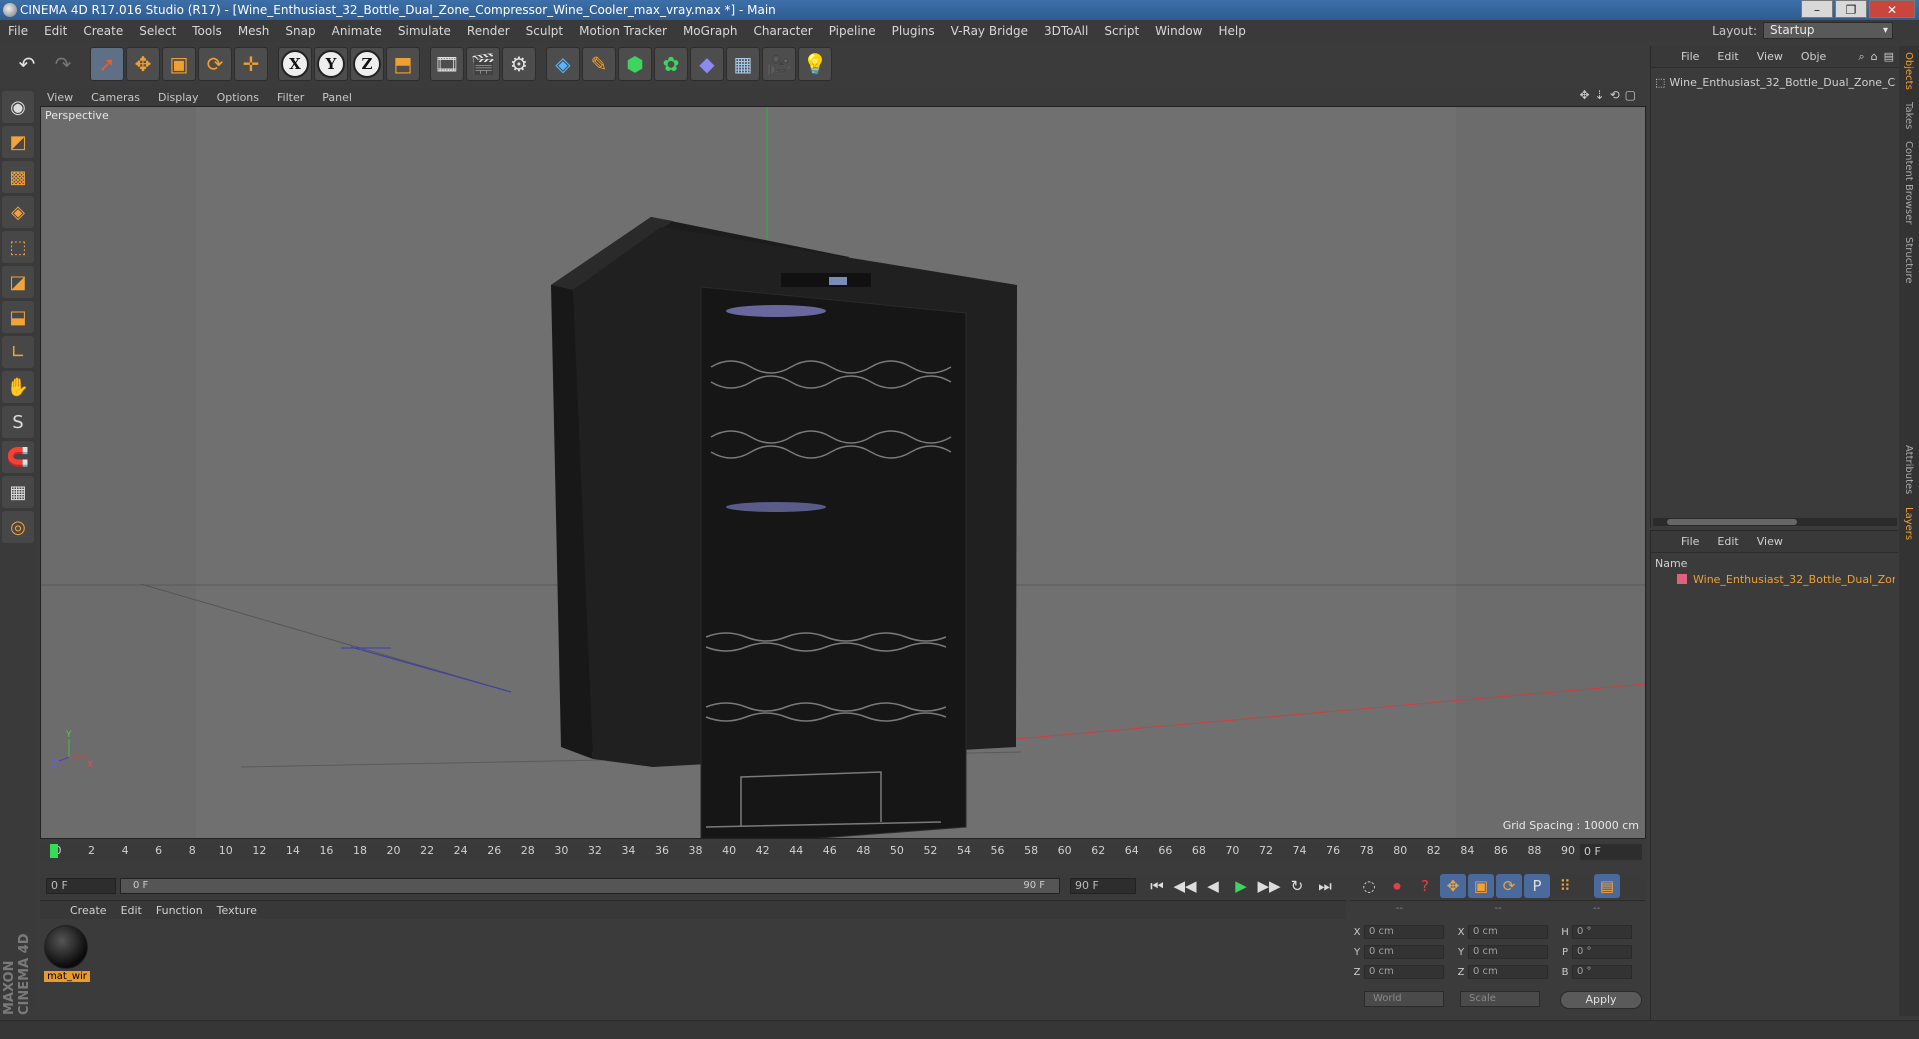 The height and width of the screenshot is (1039, 1919). What do you see at coordinates (1828, 30) in the screenshot?
I see `layout-dropdown: Startup` at bounding box center [1828, 30].